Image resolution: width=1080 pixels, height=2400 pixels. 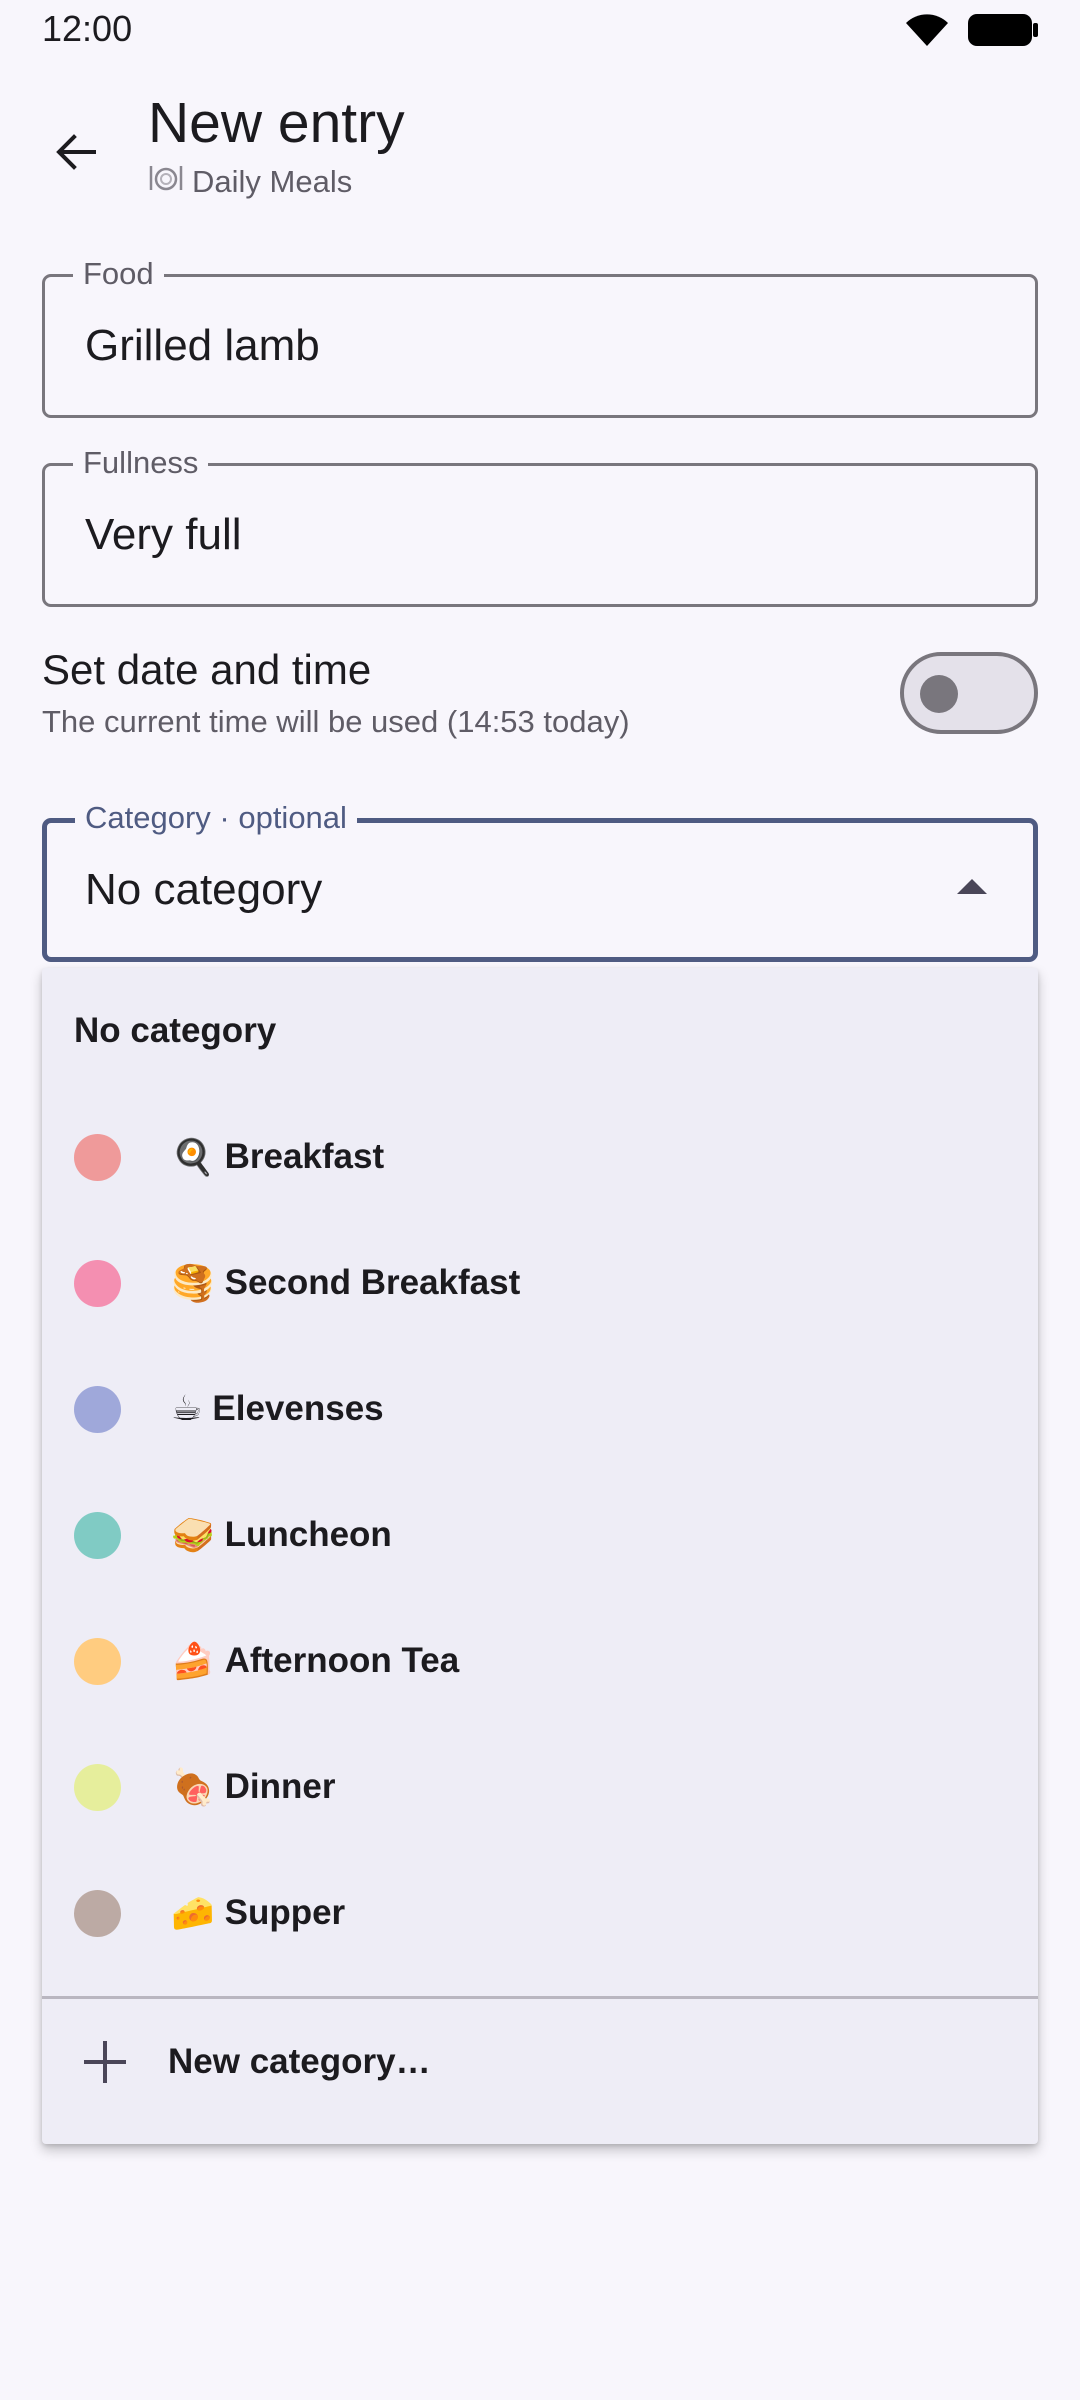 I want to click on meat-icon: 🍖, so click(x=193, y=1787).